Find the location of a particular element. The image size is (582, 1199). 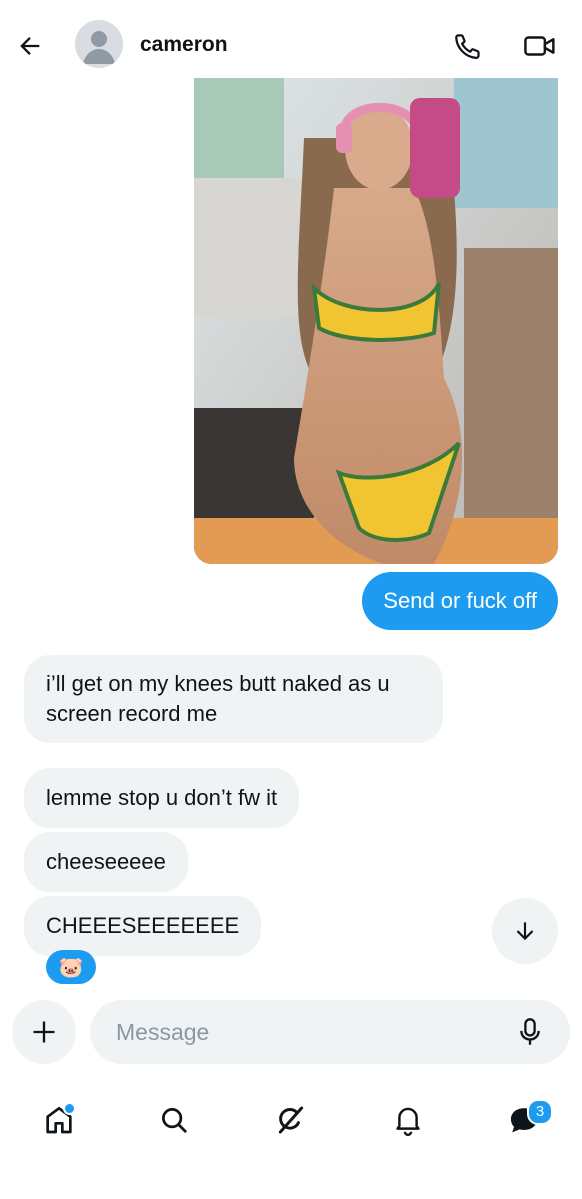

message-input is located at coordinates (306, 1032).